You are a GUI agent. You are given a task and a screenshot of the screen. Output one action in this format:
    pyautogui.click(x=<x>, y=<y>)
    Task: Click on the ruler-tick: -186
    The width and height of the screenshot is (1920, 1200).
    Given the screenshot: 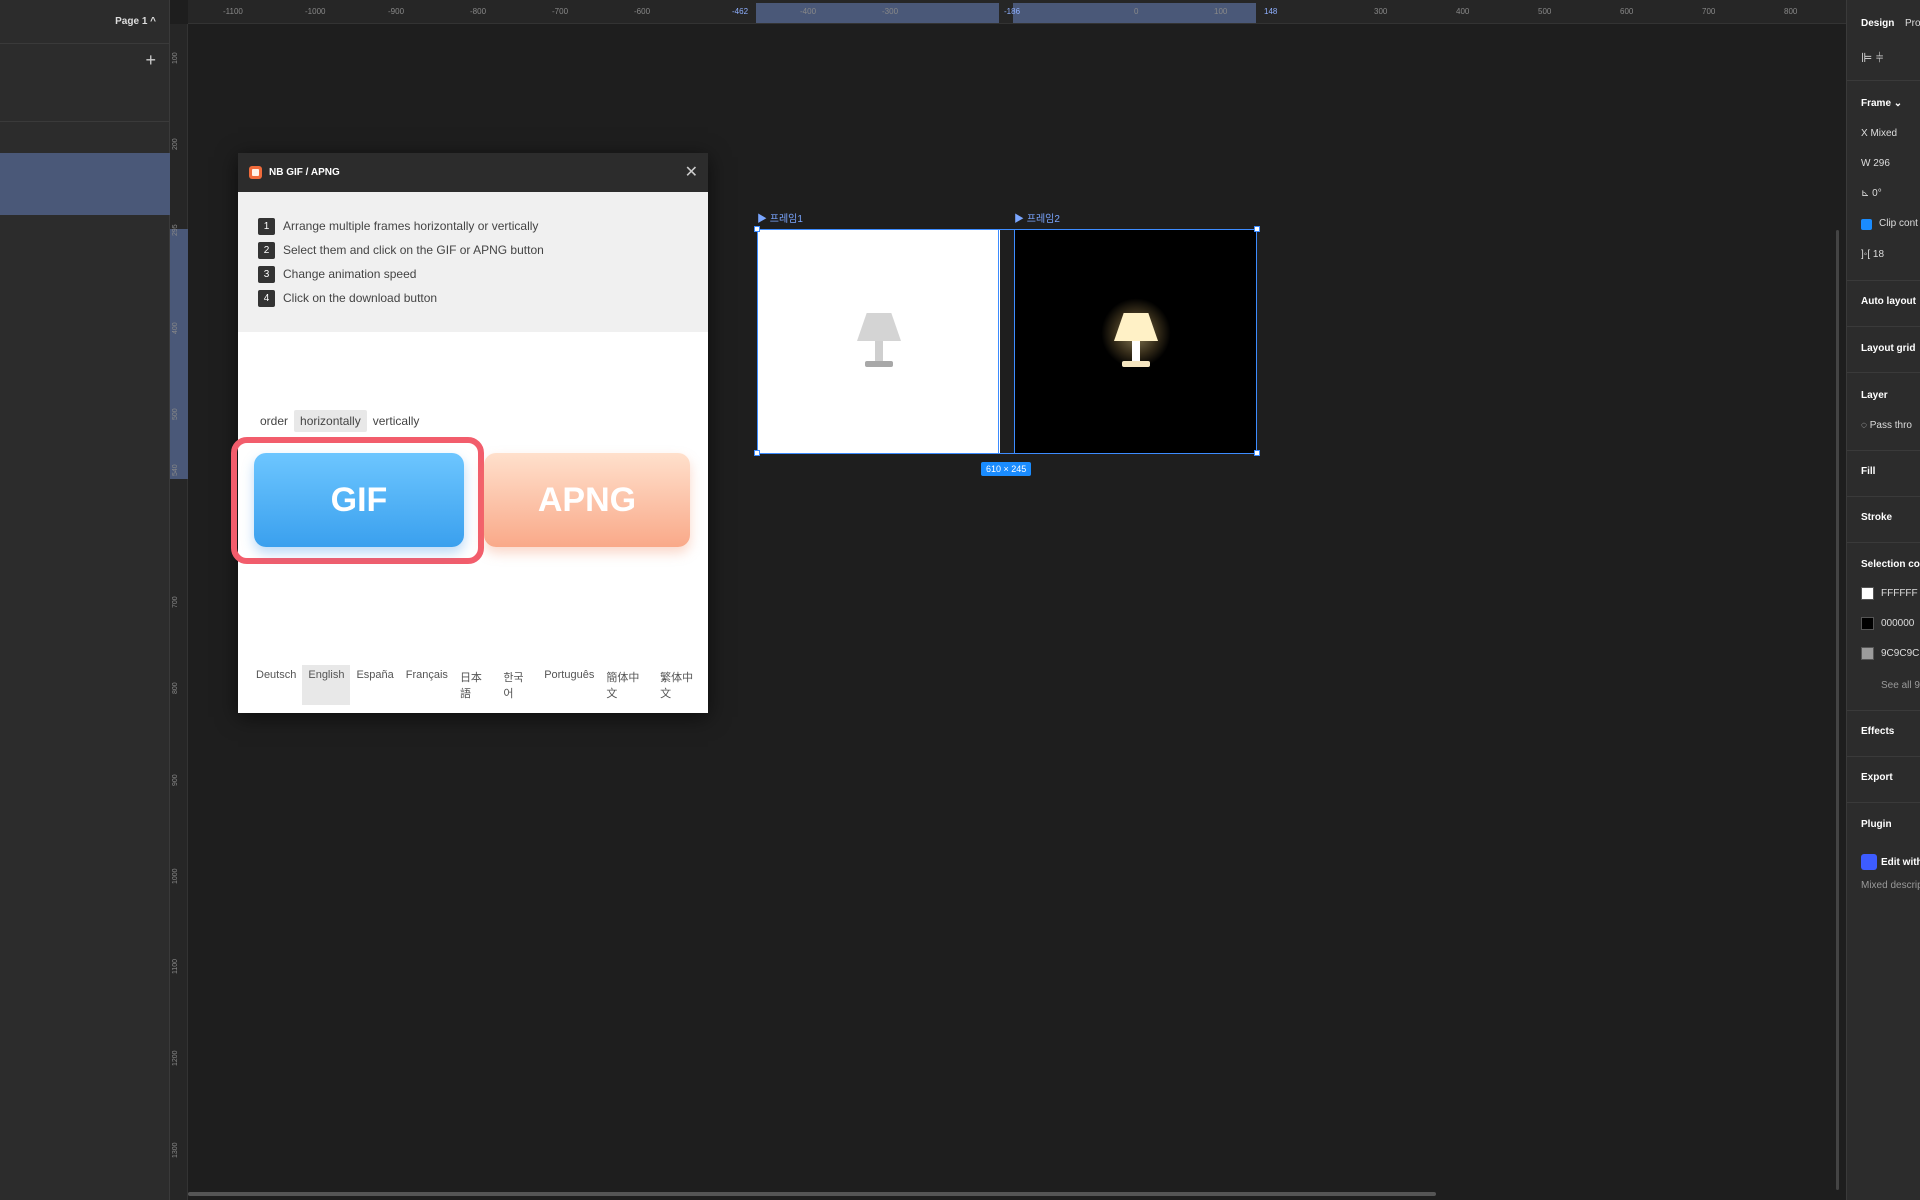 What is the action you would take?
    pyautogui.click(x=1012, y=11)
    